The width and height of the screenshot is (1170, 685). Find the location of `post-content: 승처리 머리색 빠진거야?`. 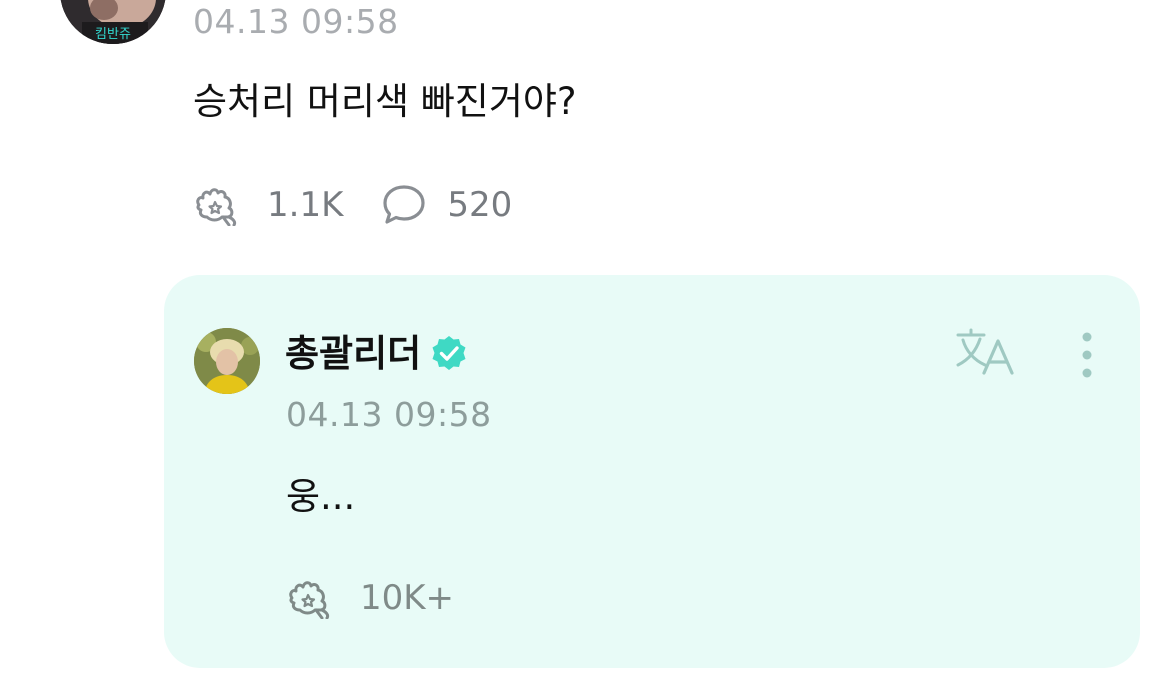

post-content: 승처리 머리색 빠진거야? is located at coordinates (385, 101).